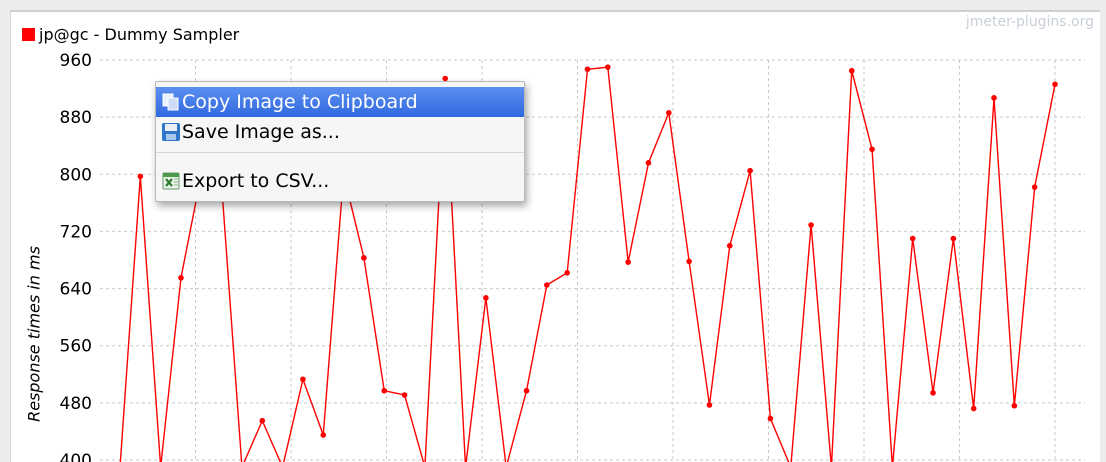 The width and height of the screenshot is (1106, 462). I want to click on y-axis-label: Response times in ms, so click(34, 334).